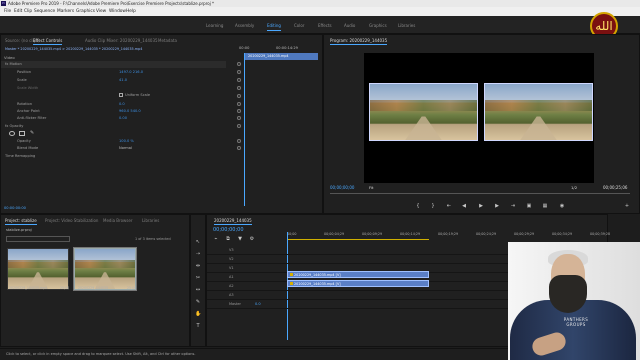 The height and width of the screenshot is (360, 640). I want to click on program-current-time: 00;00;00;00, so click(342, 187).